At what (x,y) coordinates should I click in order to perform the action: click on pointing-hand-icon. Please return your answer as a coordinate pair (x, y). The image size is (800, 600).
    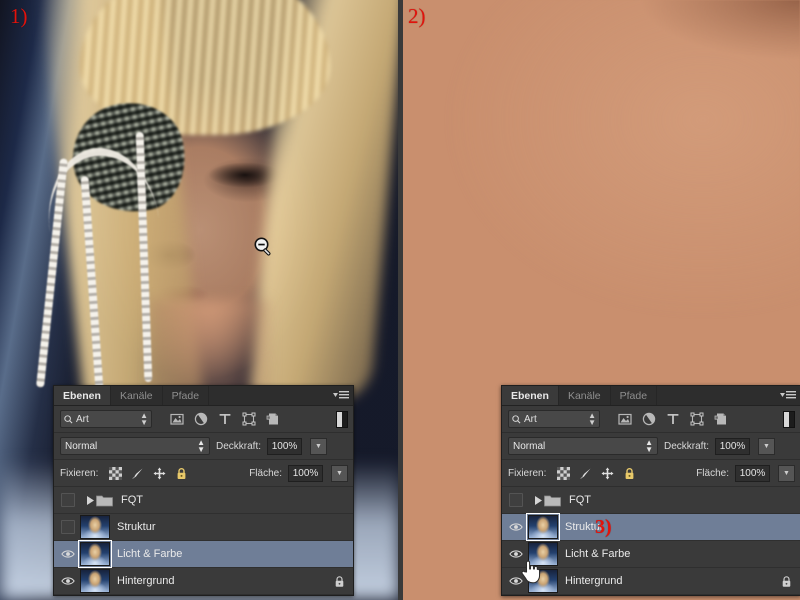
    Looking at the image, I should click on (531, 572).